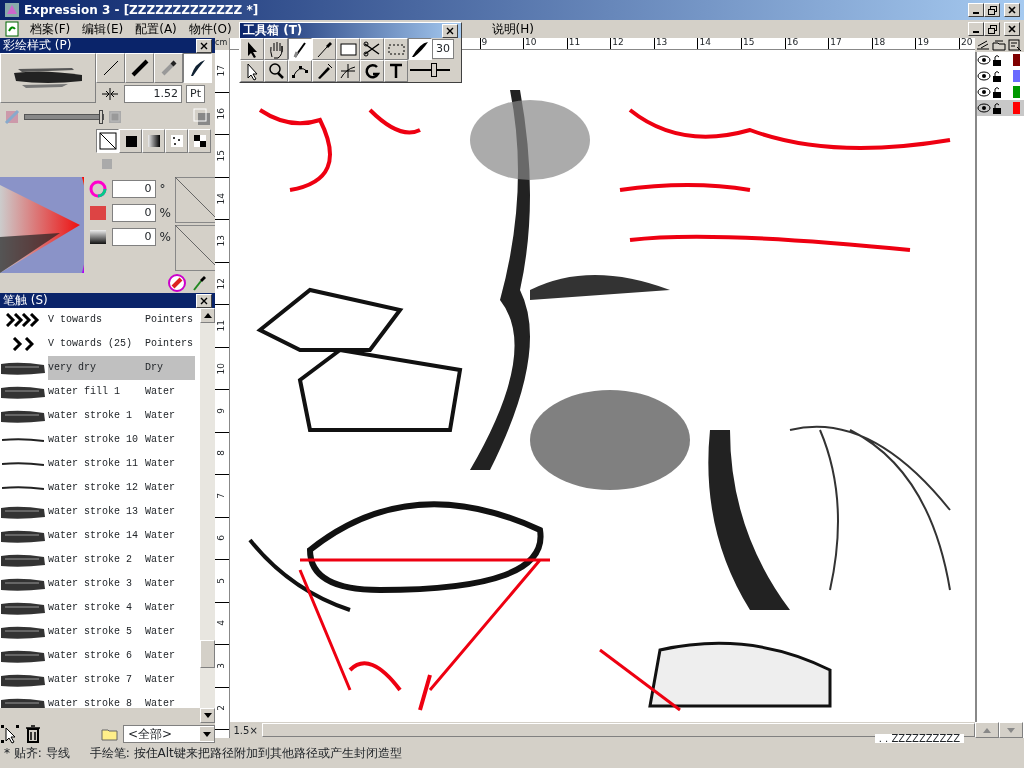  I want to click on trash-icon, so click(33, 734).